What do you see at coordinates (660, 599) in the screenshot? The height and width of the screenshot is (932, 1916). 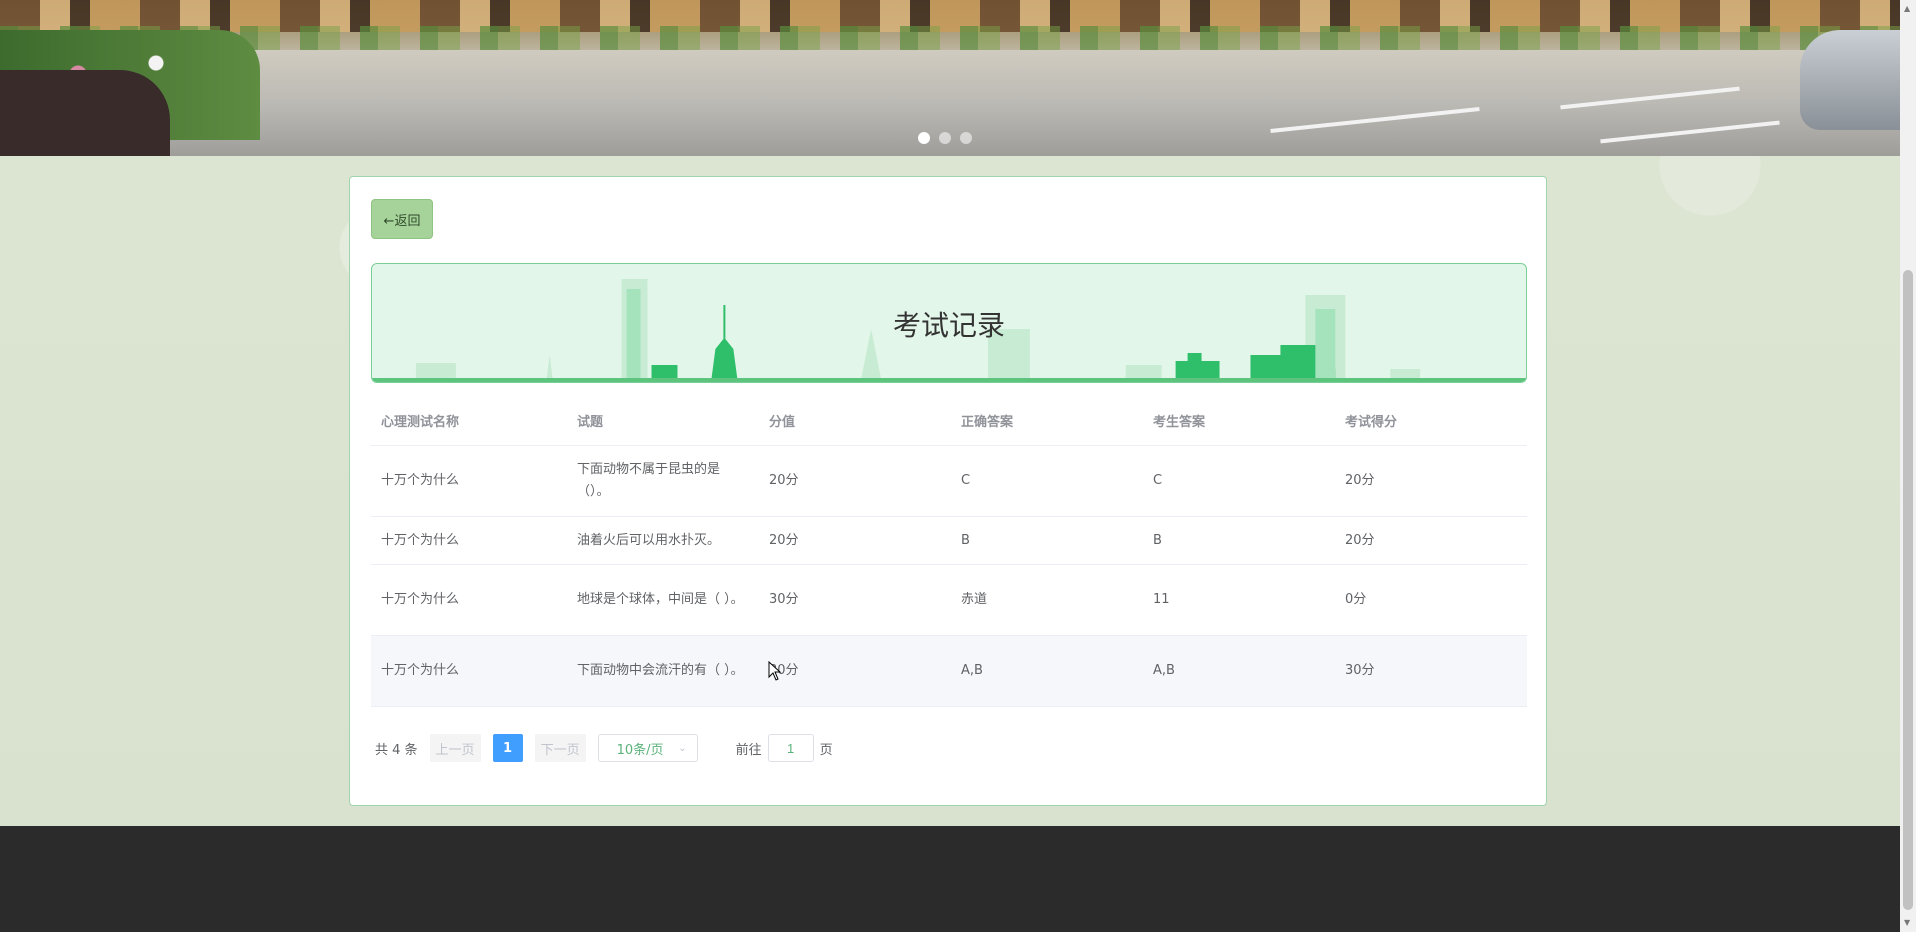 I see `cell-question: 地球是个球体，中间是（ ）。` at bounding box center [660, 599].